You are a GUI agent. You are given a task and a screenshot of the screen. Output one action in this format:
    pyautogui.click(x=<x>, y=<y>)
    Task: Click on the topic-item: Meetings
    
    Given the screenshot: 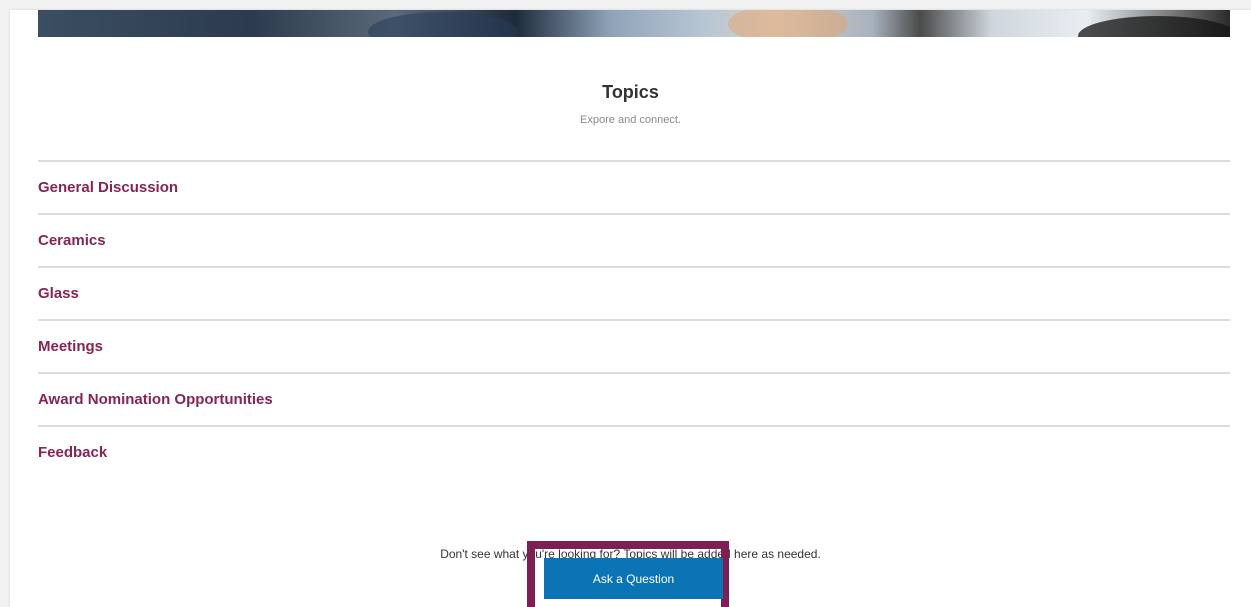 What is the action you would take?
    pyautogui.click(x=634, y=345)
    